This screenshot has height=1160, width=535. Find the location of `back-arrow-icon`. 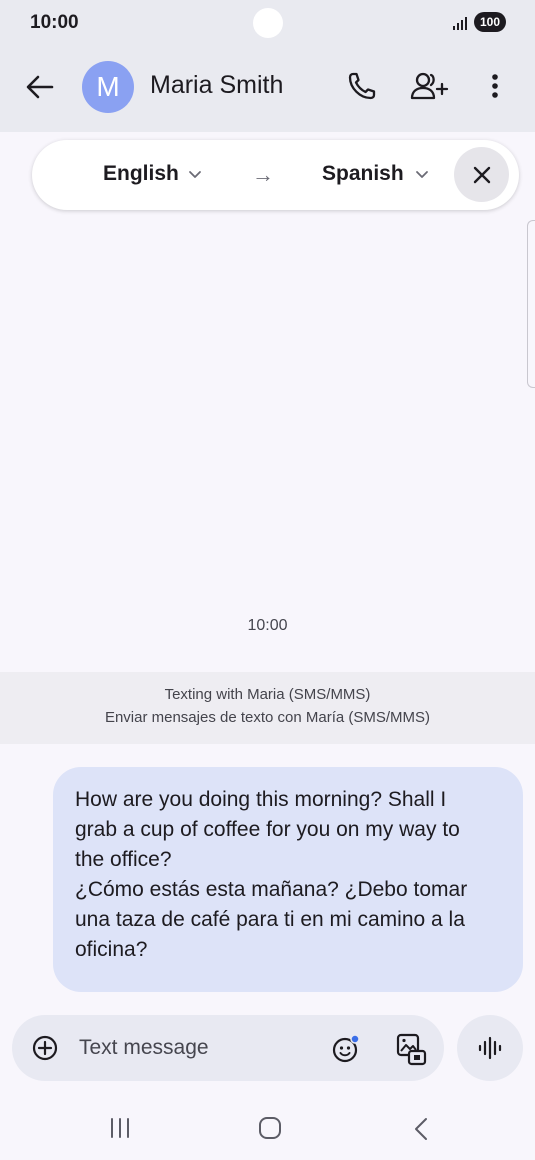

back-arrow-icon is located at coordinates (40, 87).